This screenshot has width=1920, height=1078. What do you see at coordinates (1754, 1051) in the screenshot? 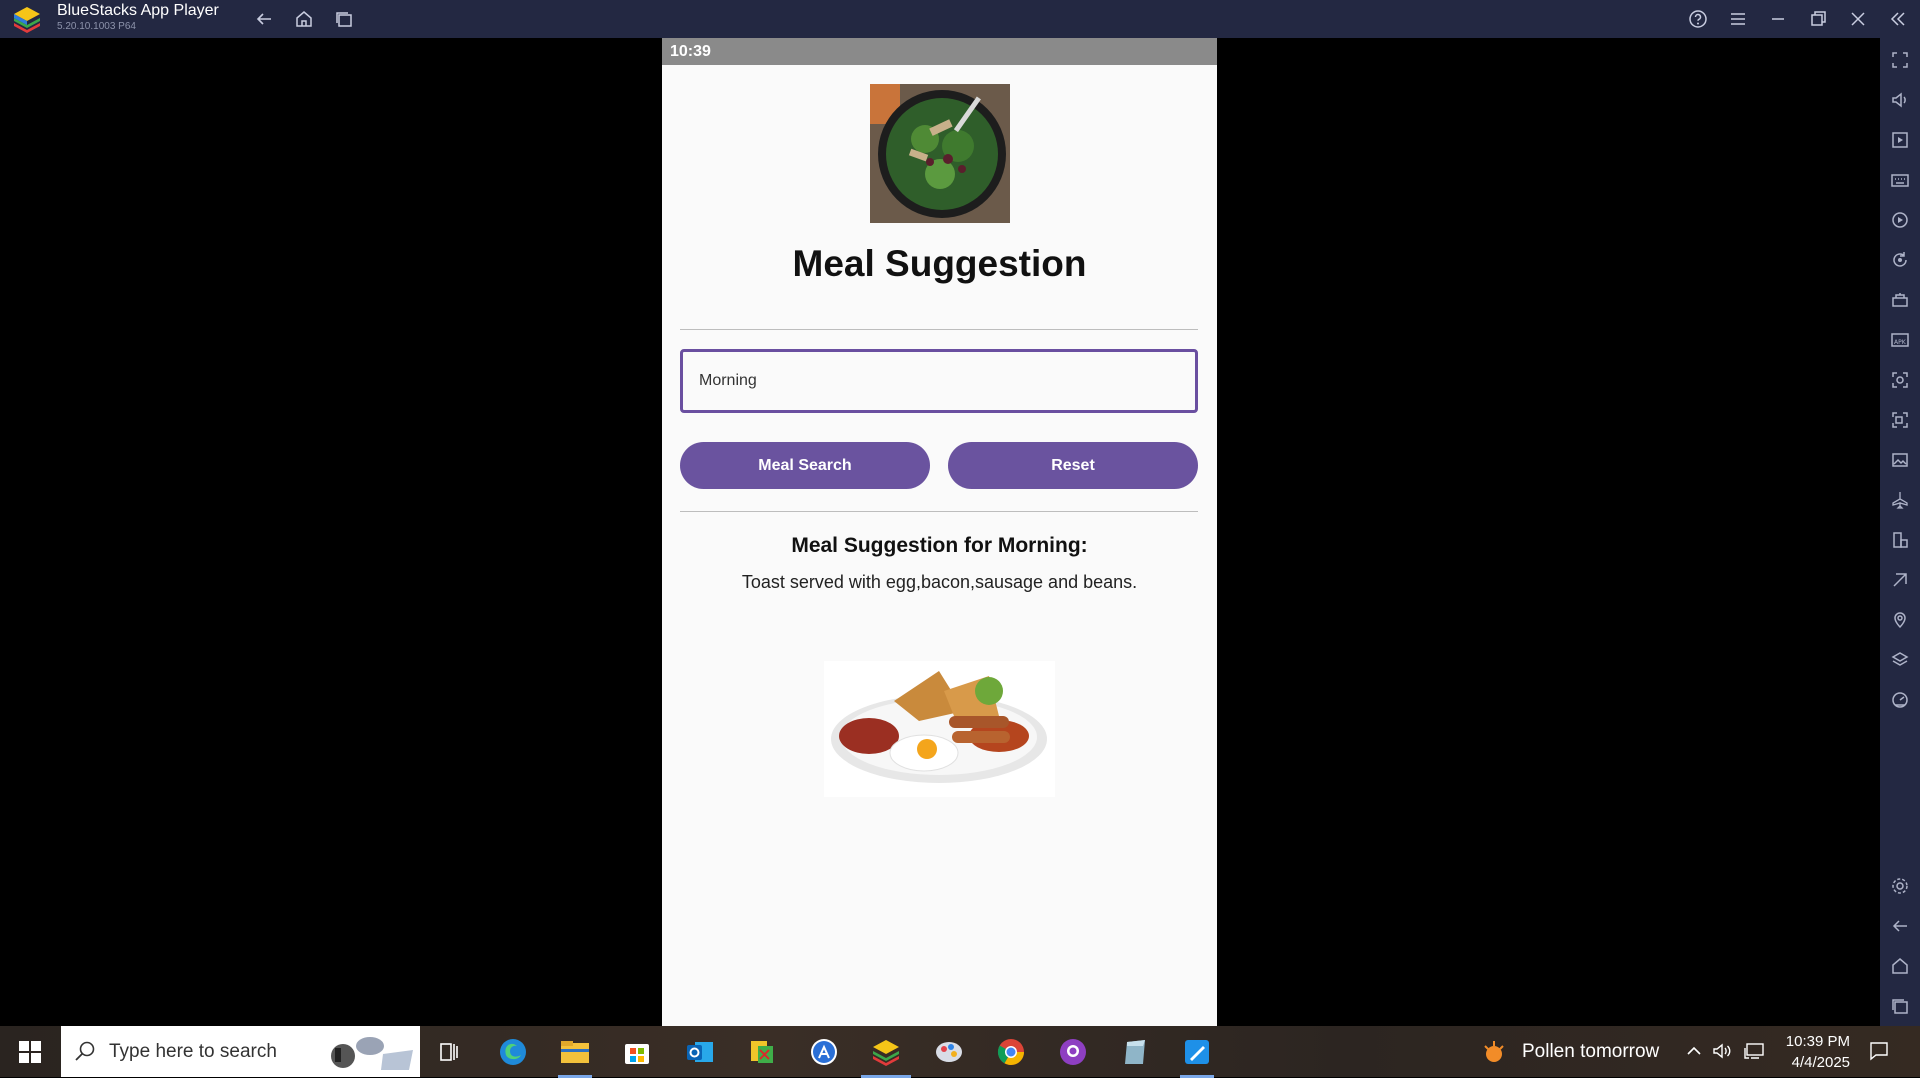
I see `network-icon` at bounding box center [1754, 1051].